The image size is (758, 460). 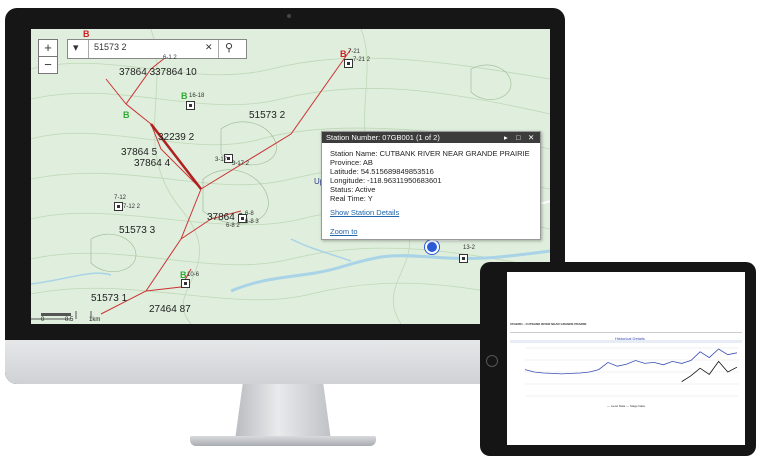 What do you see at coordinates (110, 47) in the screenshot?
I see `search-input: 51573 2` at bounding box center [110, 47].